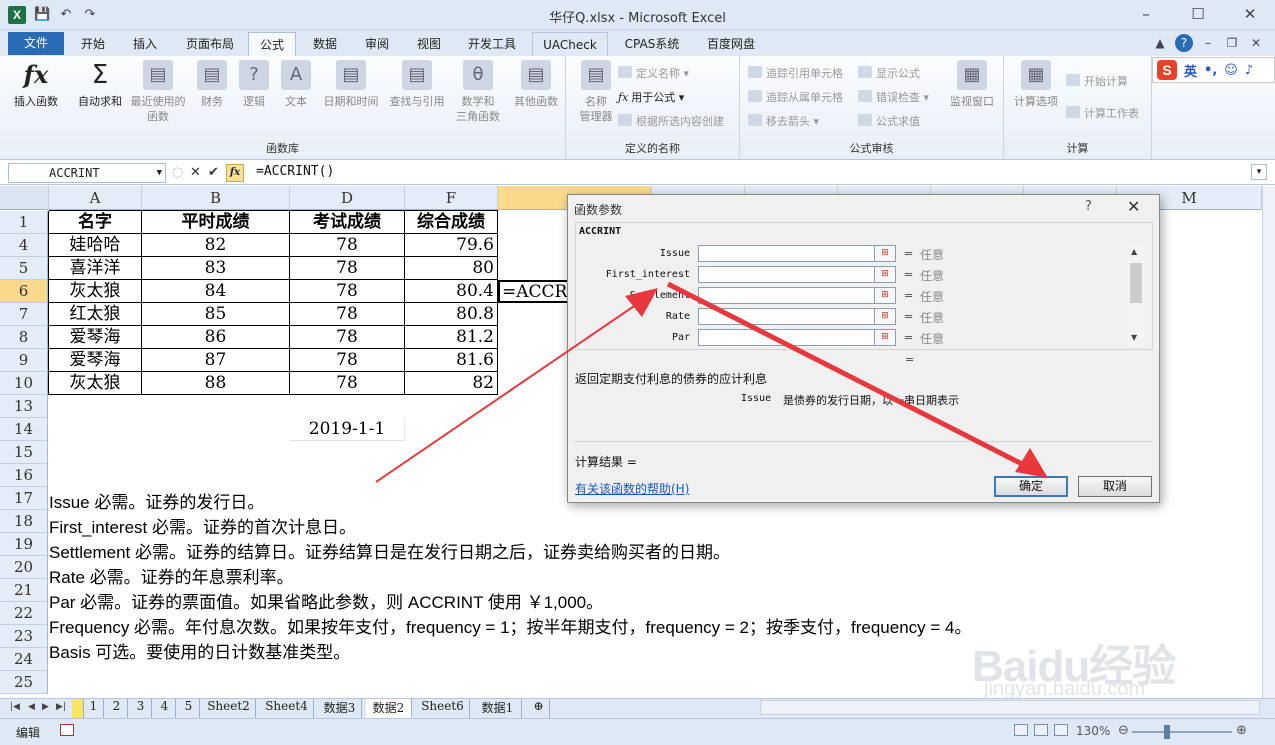  Describe the element at coordinates (478, 92) in the screenshot. I see `math-trig-button: θ 数学和 三角函数` at that location.